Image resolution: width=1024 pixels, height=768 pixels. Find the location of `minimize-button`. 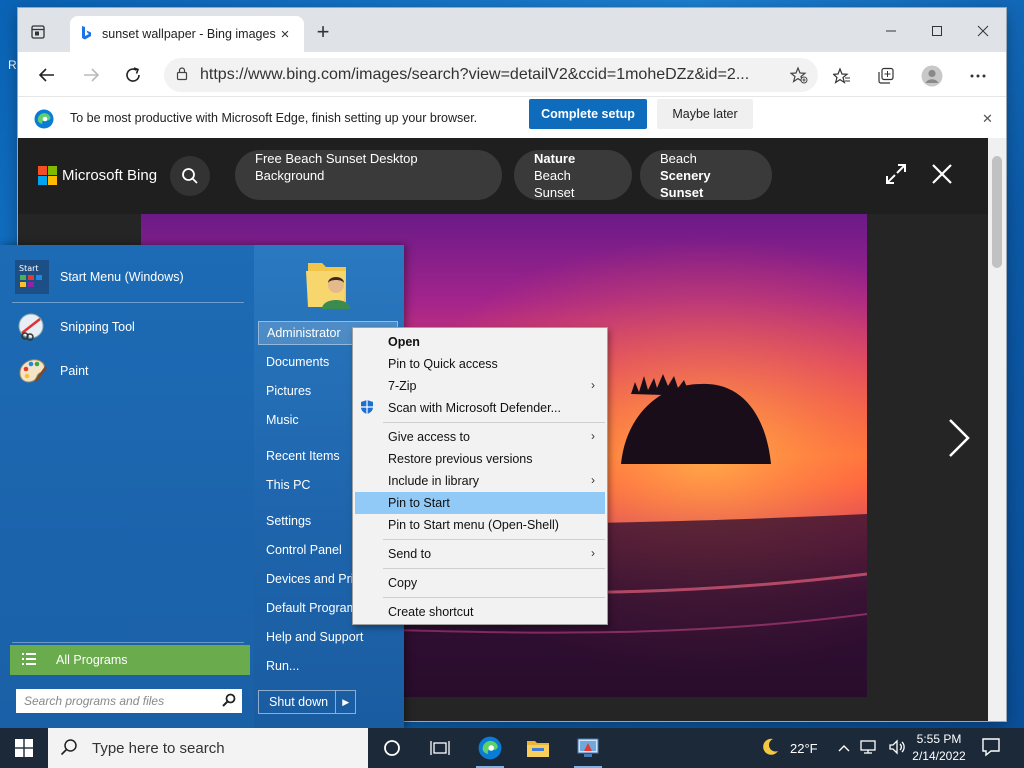

minimize-button is located at coordinates (891, 31).